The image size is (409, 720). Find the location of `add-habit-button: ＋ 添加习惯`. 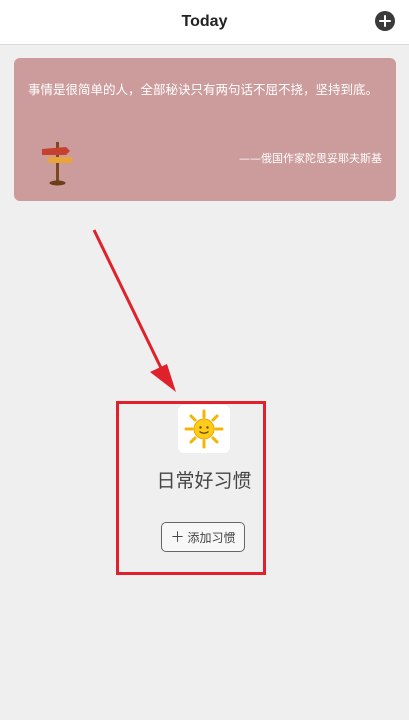

add-habit-button: ＋ 添加习惯 is located at coordinates (203, 537).